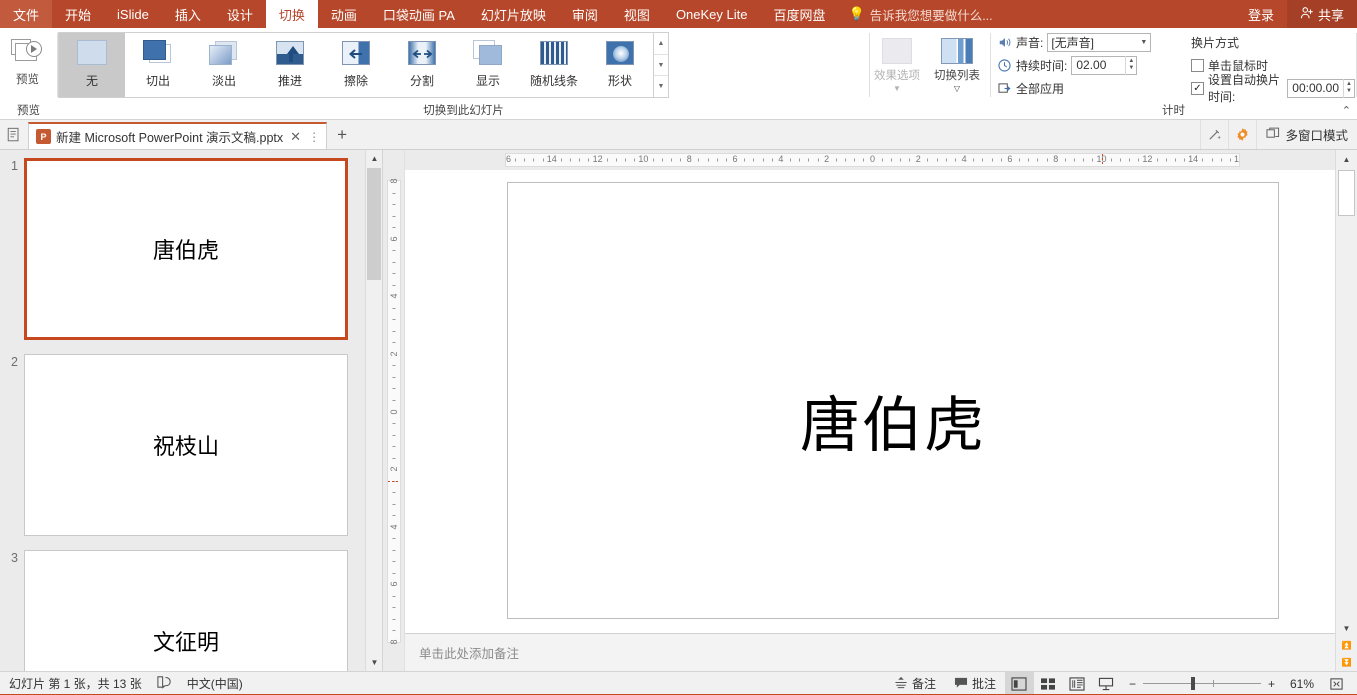  What do you see at coordinates (1077, 683) in the screenshot?
I see `view-reading-button` at bounding box center [1077, 683].